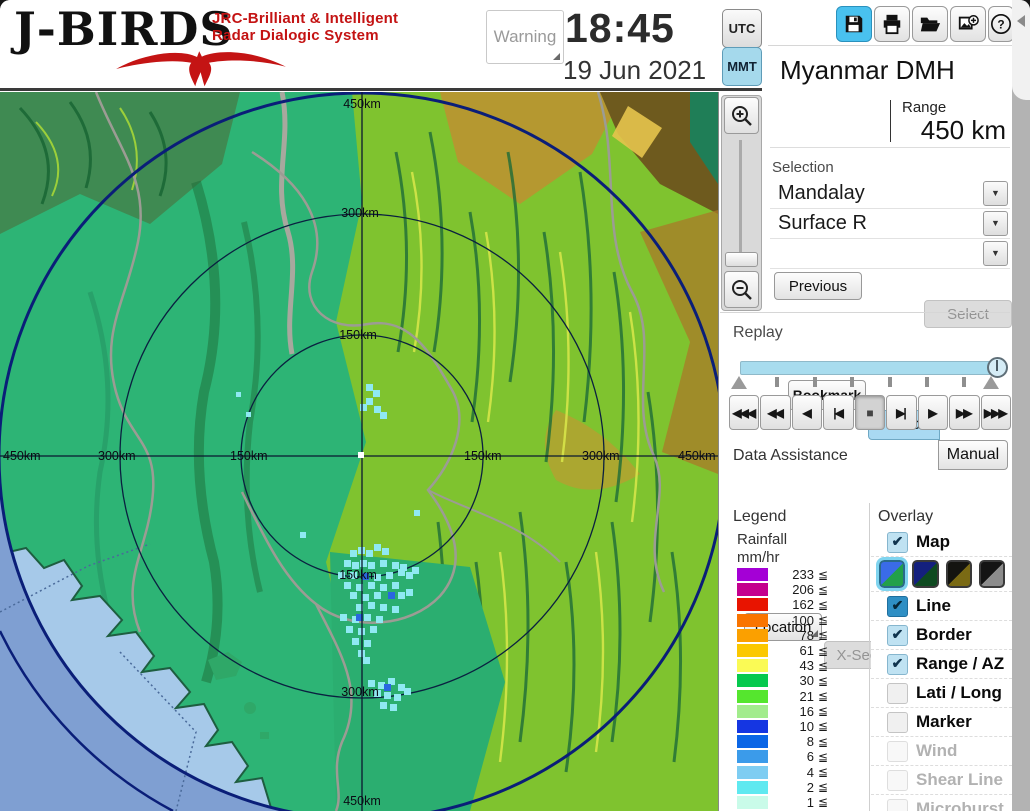 The width and height of the screenshot is (1030, 811). I want to click on legend-title-1: Rainfall, so click(762, 539).